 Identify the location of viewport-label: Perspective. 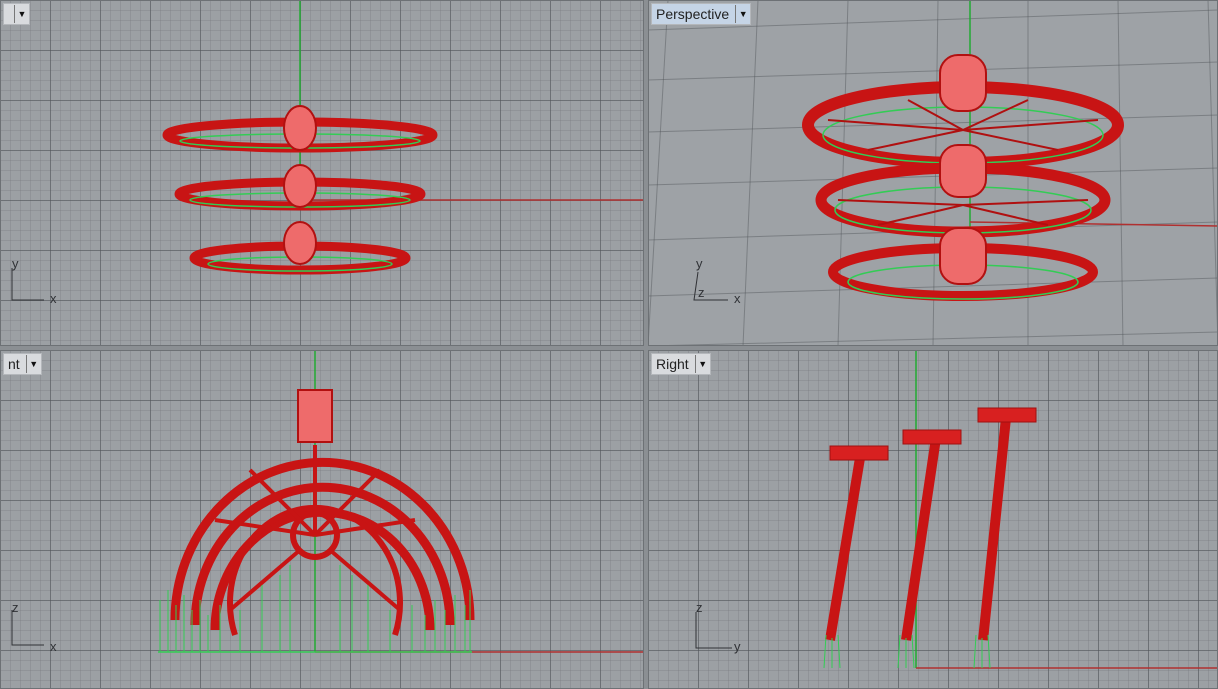
(693, 14).